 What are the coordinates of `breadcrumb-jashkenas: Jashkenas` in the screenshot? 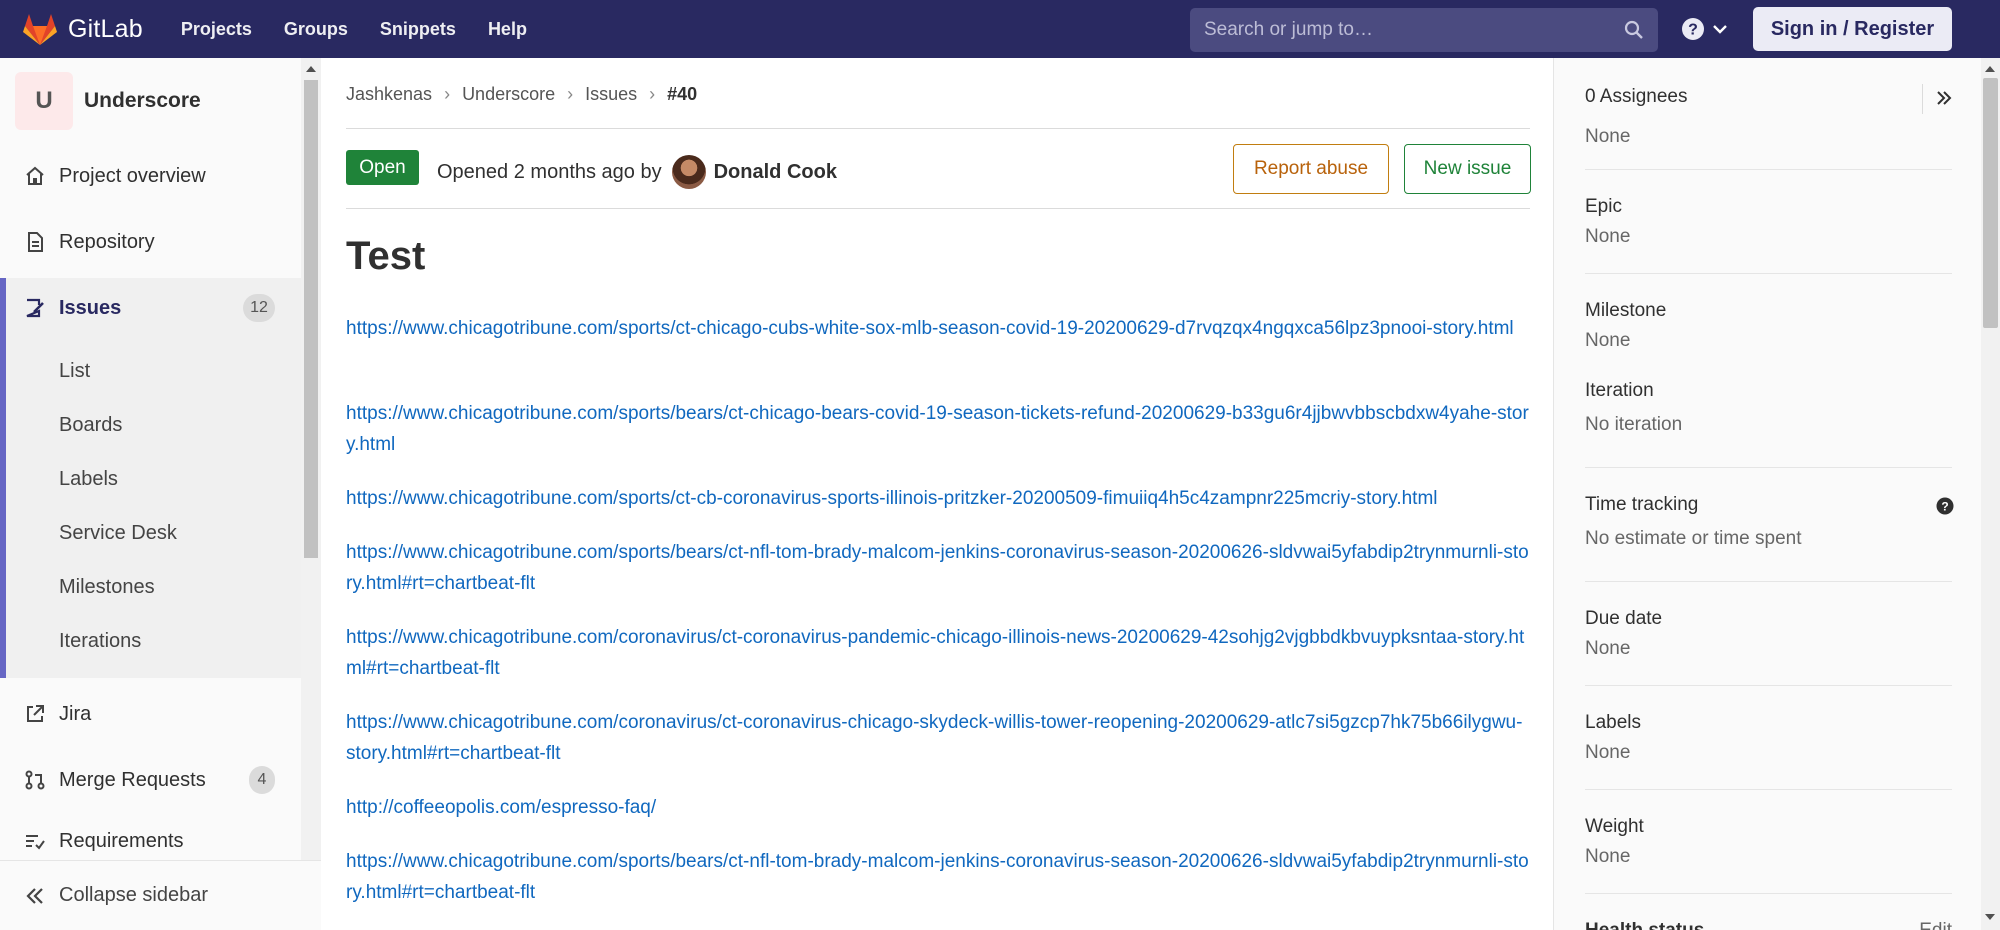 It's located at (389, 94).